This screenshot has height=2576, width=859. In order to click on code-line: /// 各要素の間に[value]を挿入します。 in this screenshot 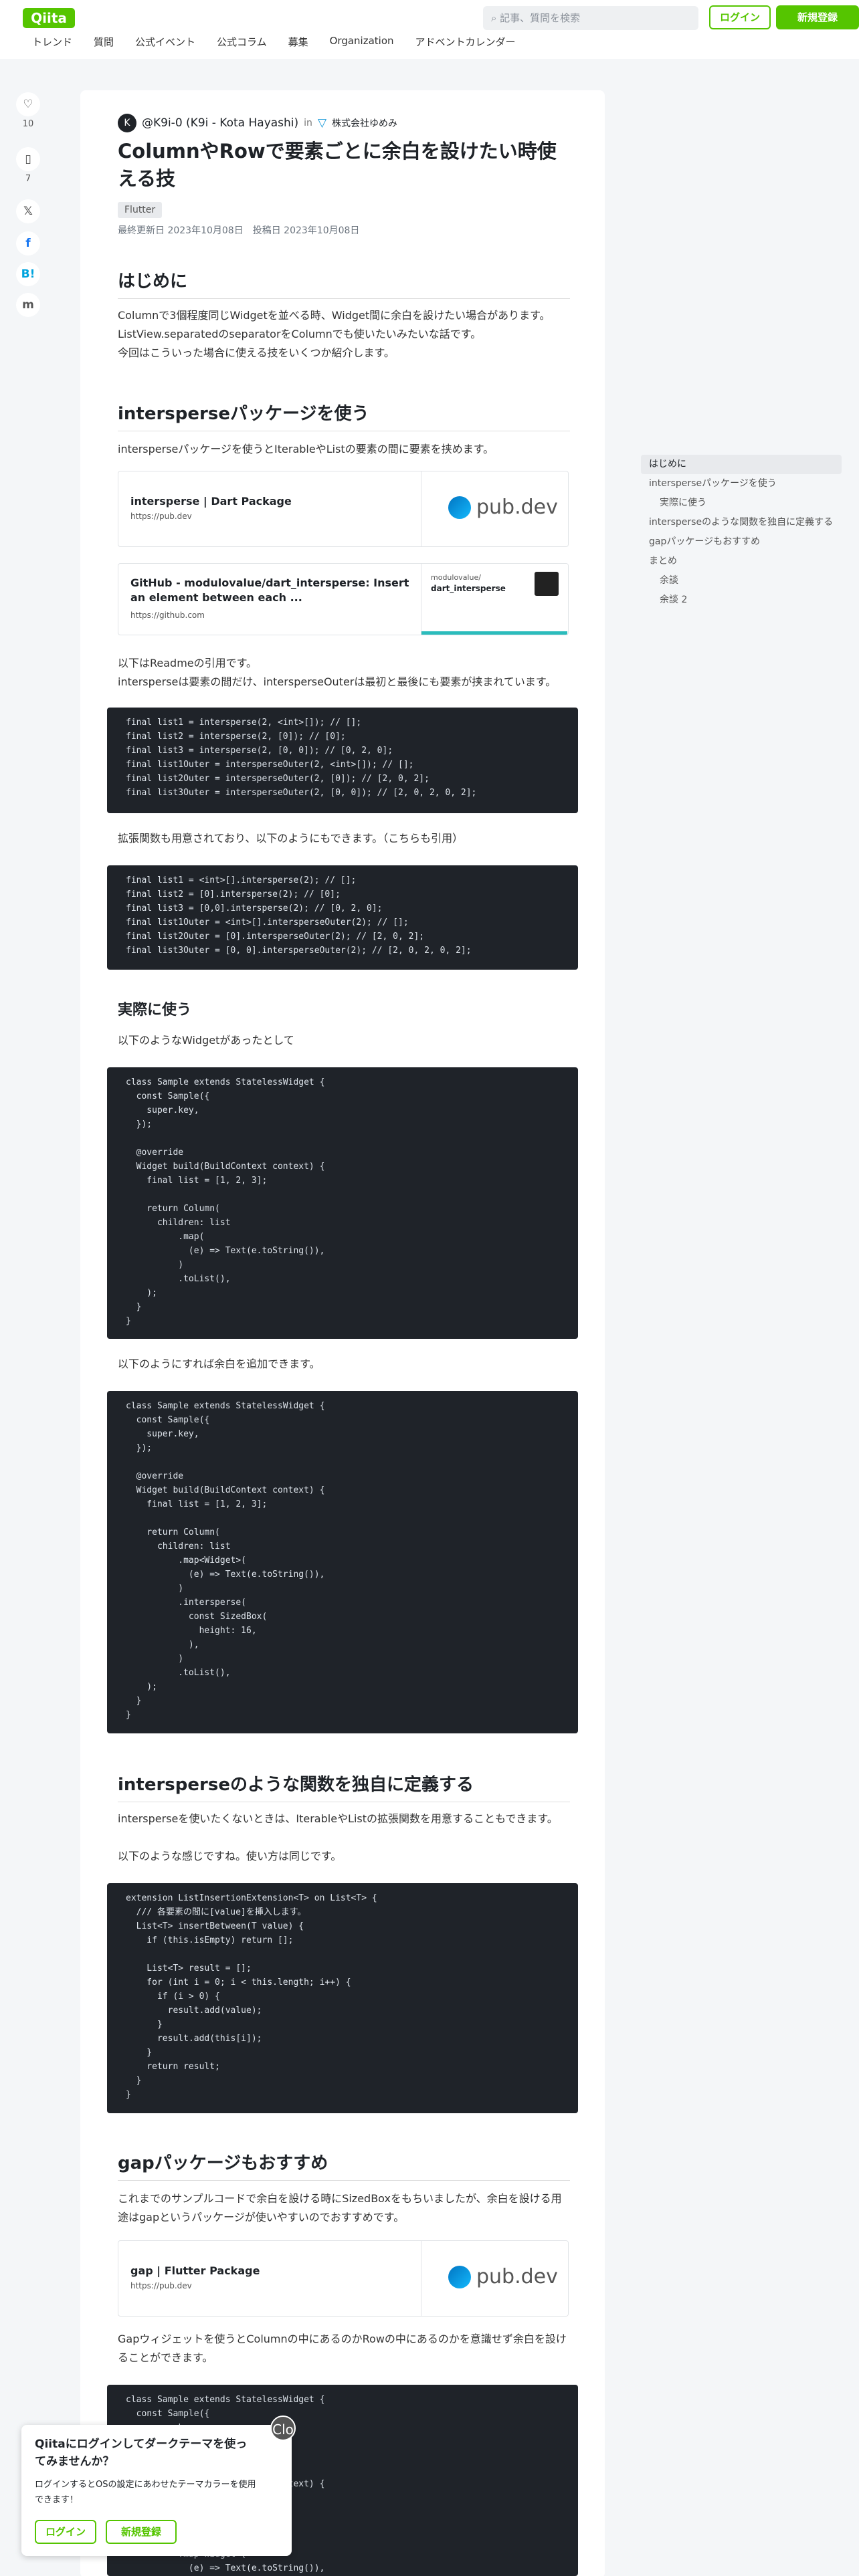, I will do `click(216, 1912)`.